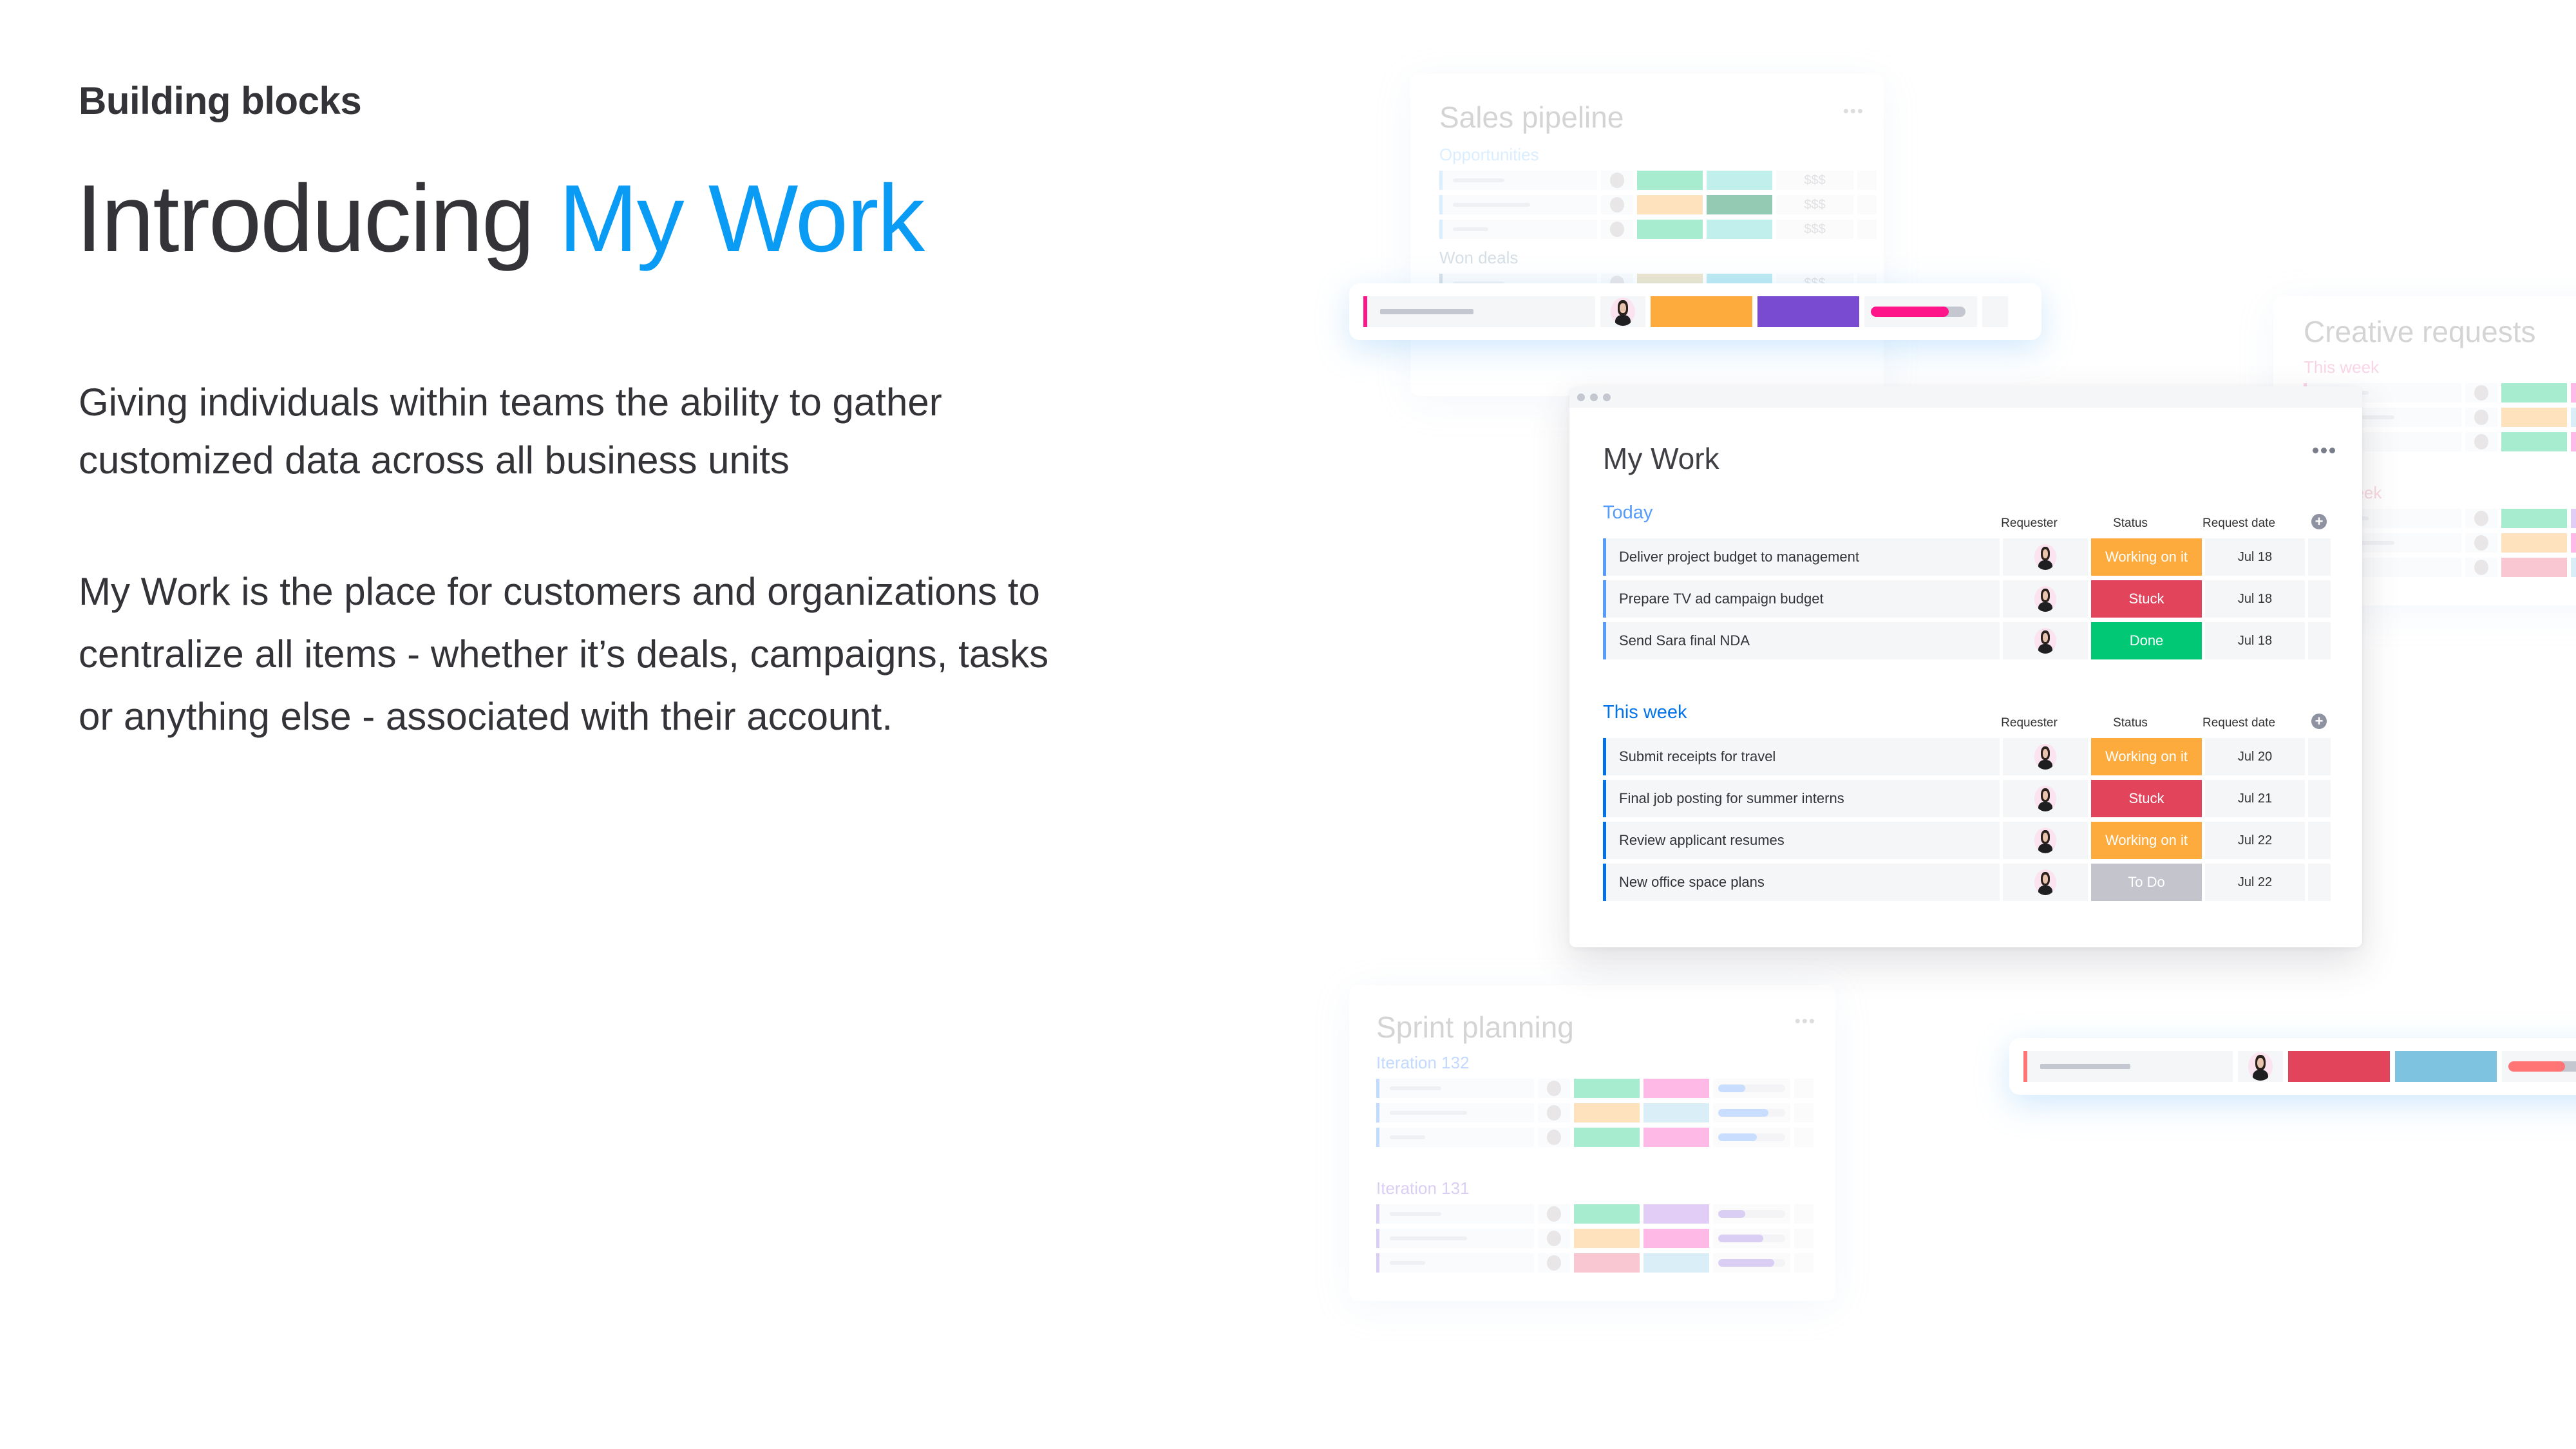 The image size is (2576, 1449). What do you see at coordinates (2146, 640) in the screenshot?
I see `status-badge: Done` at bounding box center [2146, 640].